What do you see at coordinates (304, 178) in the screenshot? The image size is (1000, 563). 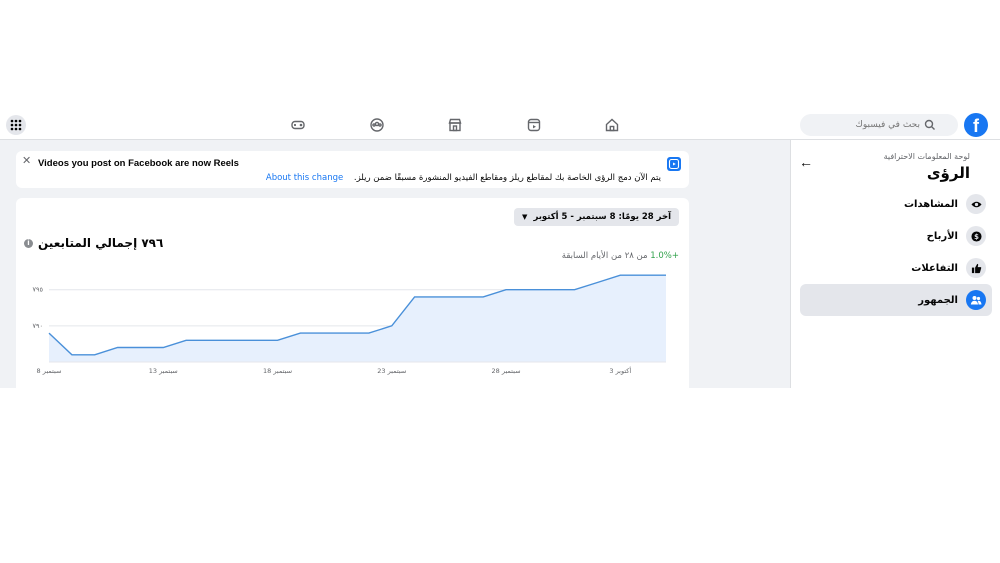 I see `about-this-change-link: About this change` at bounding box center [304, 178].